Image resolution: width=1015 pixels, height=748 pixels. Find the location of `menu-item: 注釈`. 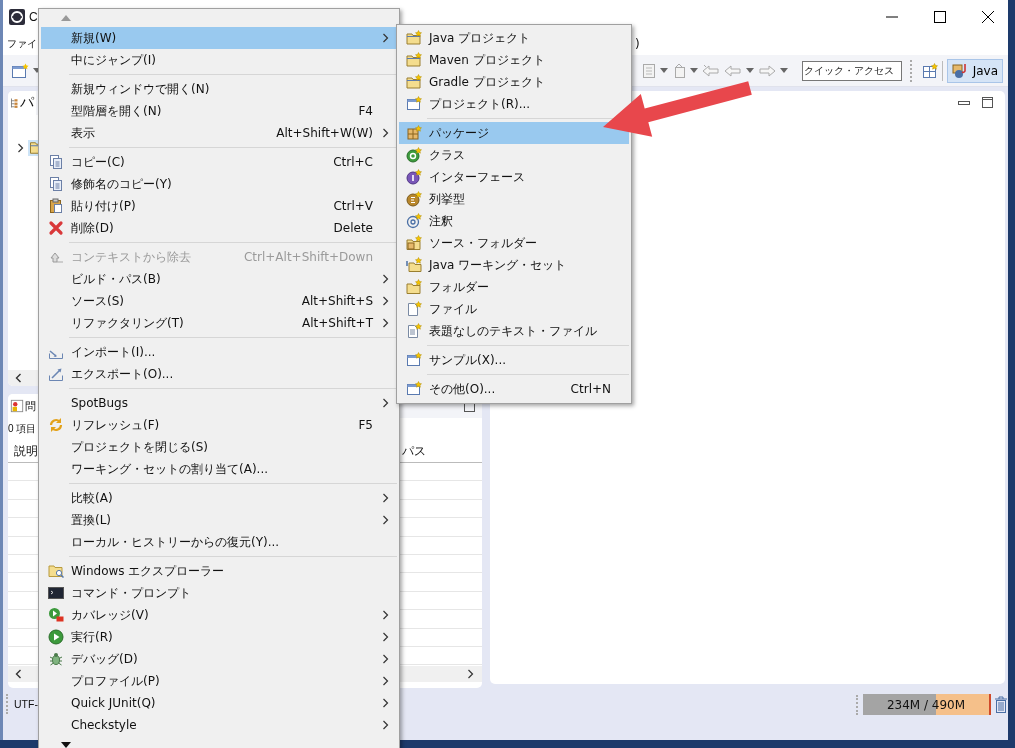

menu-item: 注釈 is located at coordinates (514, 221).